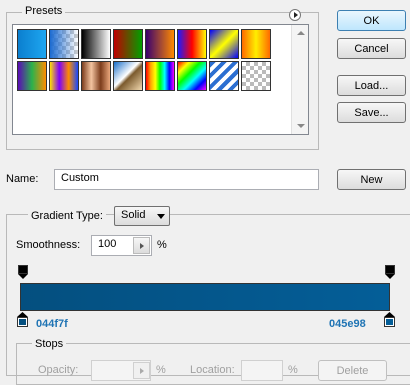 This screenshot has height=385, width=410. Describe the element at coordinates (162, 245) in the screenshot. I see `smoothness-unit: %` at that location.